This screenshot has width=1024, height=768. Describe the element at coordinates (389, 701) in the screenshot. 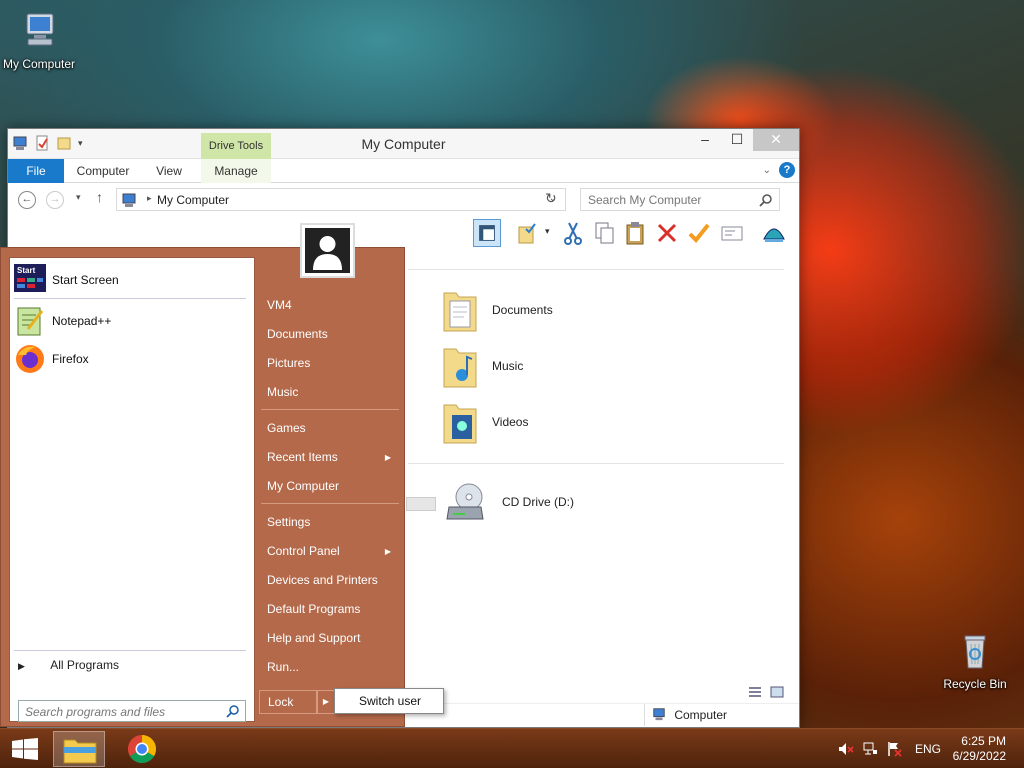

I see `switch-user-menu-item: Switch user` at that location.